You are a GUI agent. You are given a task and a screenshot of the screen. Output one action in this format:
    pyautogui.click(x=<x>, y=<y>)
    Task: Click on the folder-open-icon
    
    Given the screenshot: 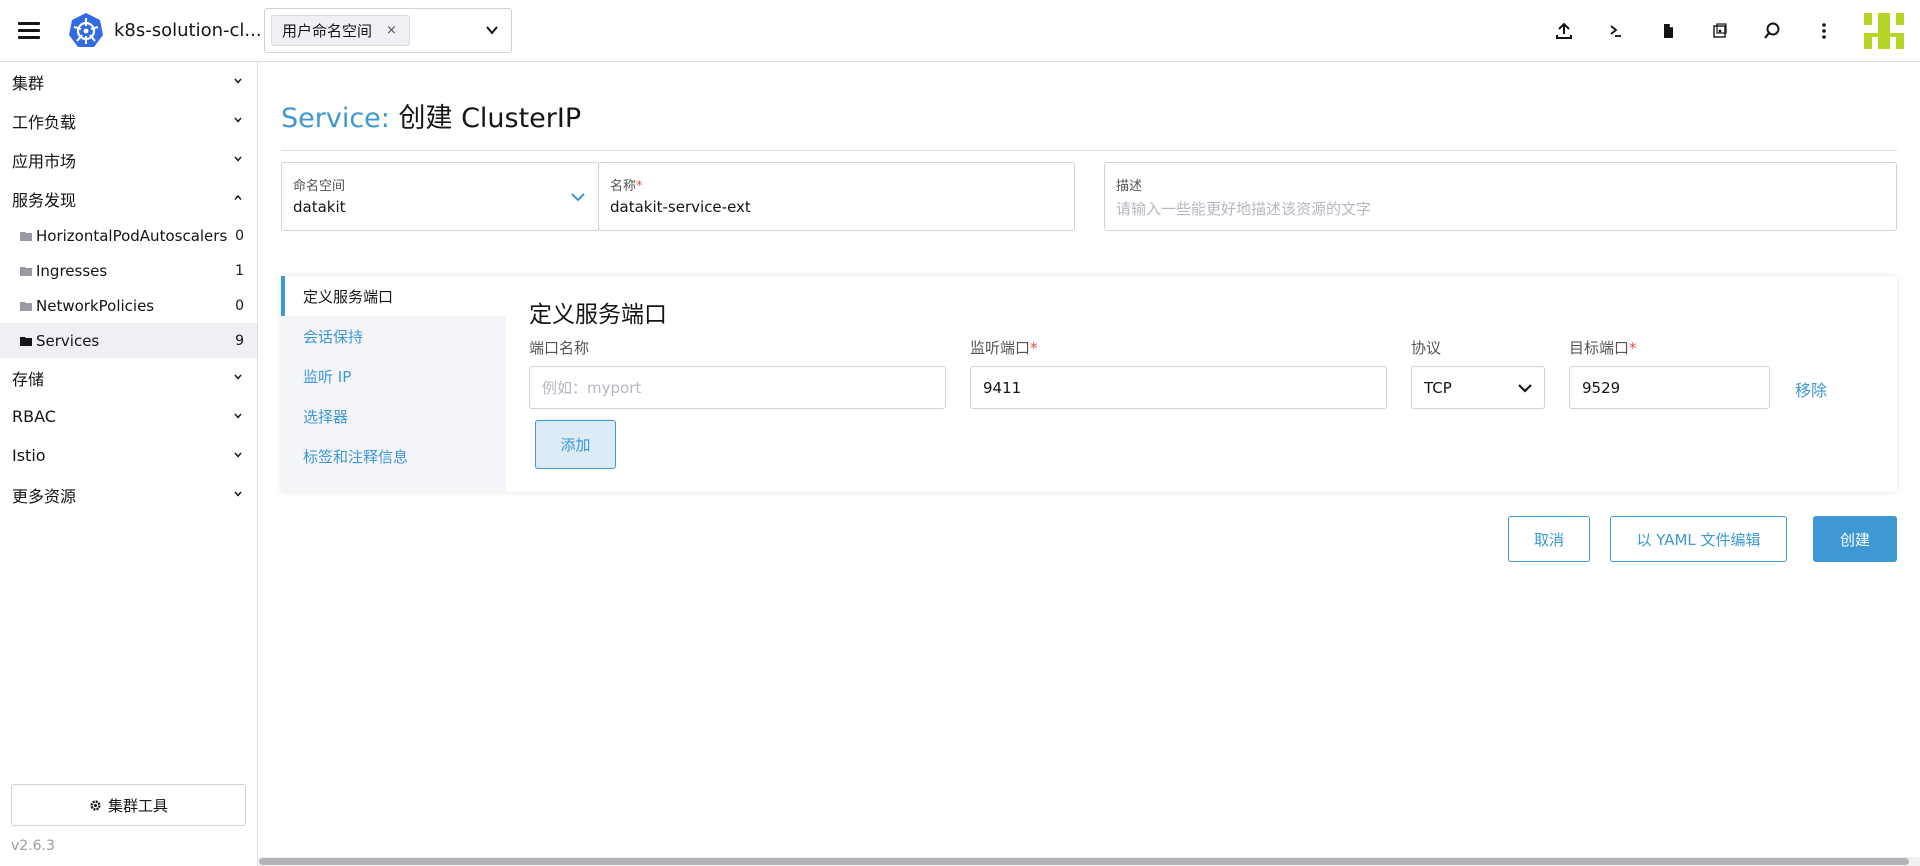 What is the action you would take?
    pyautogui.click(x=26, y=341)
    